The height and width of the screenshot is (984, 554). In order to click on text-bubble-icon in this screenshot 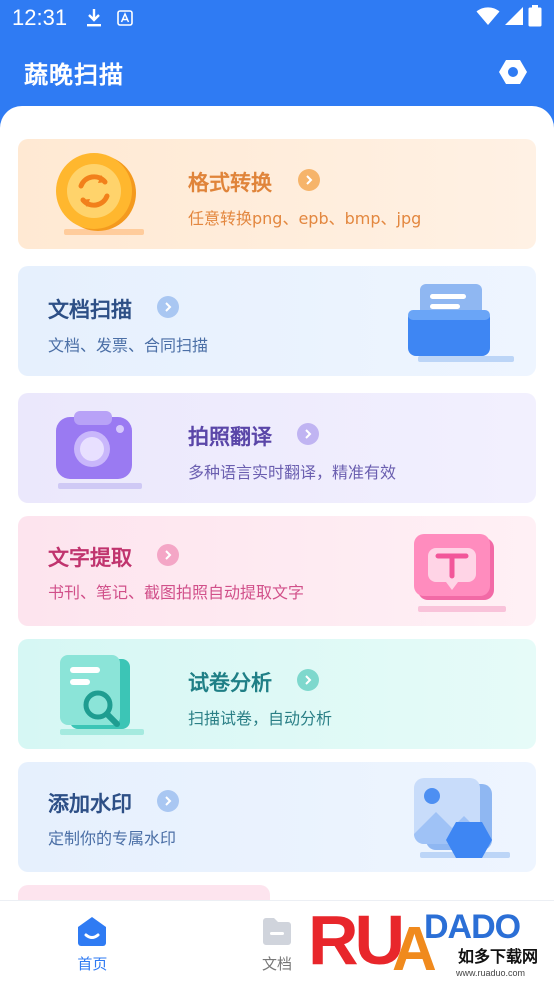, I will do `click(458, 576)`.